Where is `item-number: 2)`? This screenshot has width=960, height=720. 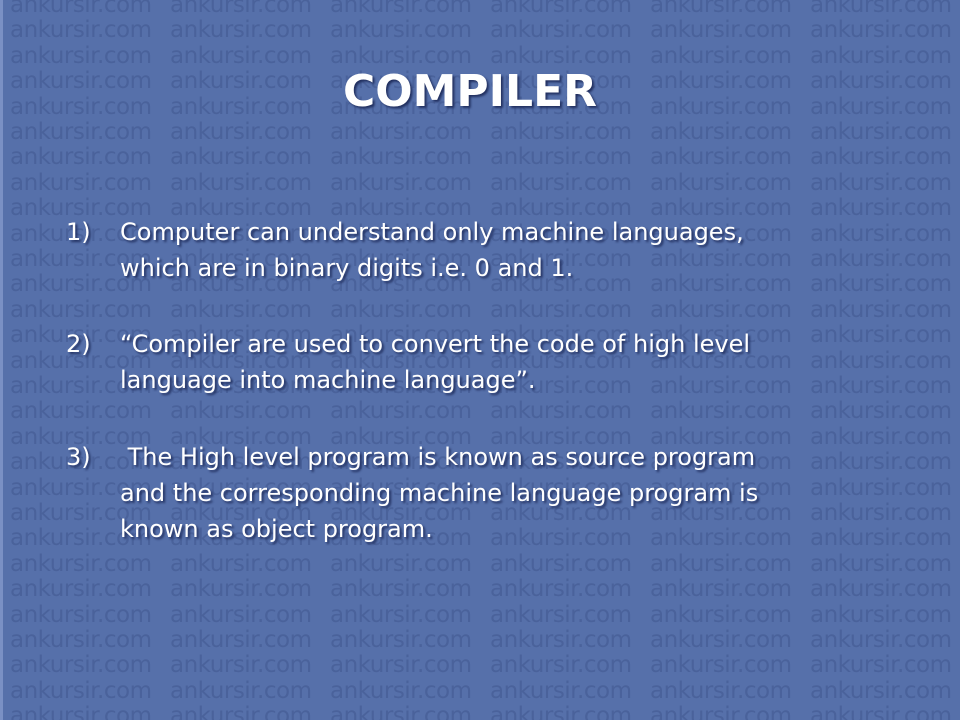 item-number: 2) is located at coordinates (78, 344).